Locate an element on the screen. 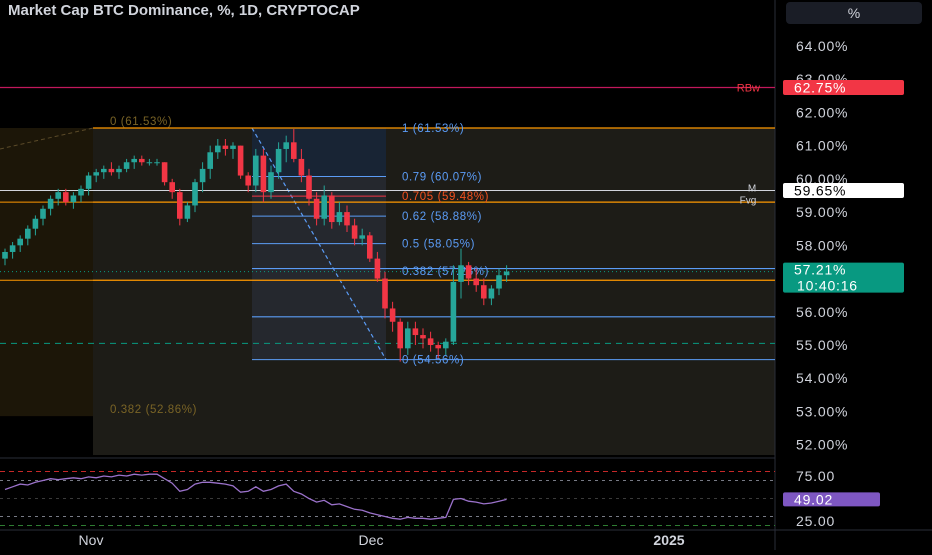 This screenshot has width=932, height=555. y-tick-label: 55.00% is located at coordinates (822, 345).